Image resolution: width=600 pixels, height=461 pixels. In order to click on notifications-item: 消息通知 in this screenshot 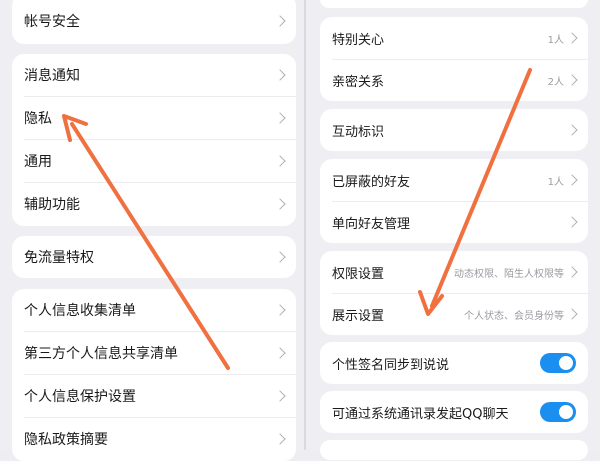, I will do `click(154, 75)`.